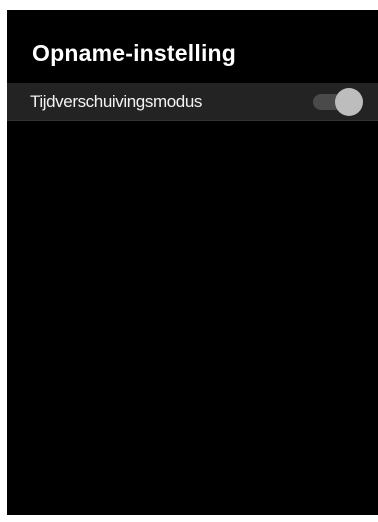 The height and width of the screenshot is (522, 378). What do you see at coordinates (116, 101) in the screenshot?
I see `setting-label: Tijdverschuivingsmodus` at bounding box center [116, 101].